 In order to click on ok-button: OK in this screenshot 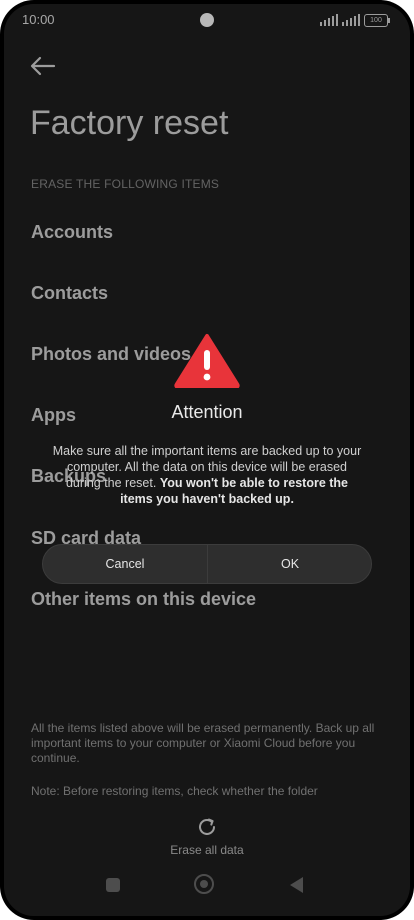, I will do `click(289, 564)`.